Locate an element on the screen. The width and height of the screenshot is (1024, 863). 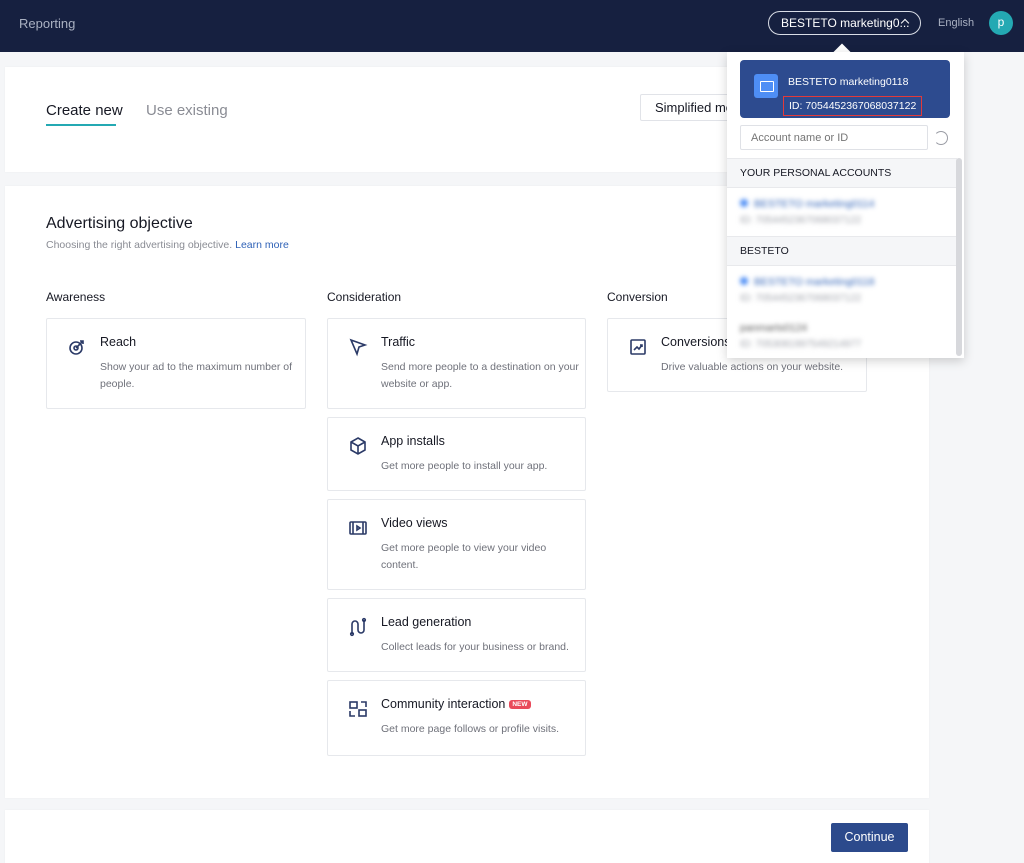
refresh-icon is located at coordinates (941, 138).